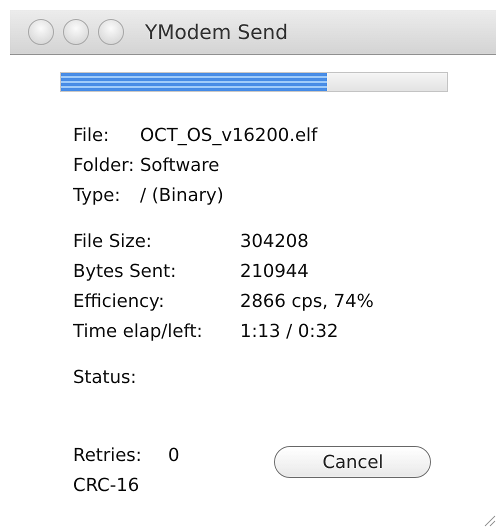 This screenshot has width=496, height=527. What do you see at coordinates (353, 462) in the screenshot?
I see `cancel-button: Cancel` at bounding box center [353, 462].